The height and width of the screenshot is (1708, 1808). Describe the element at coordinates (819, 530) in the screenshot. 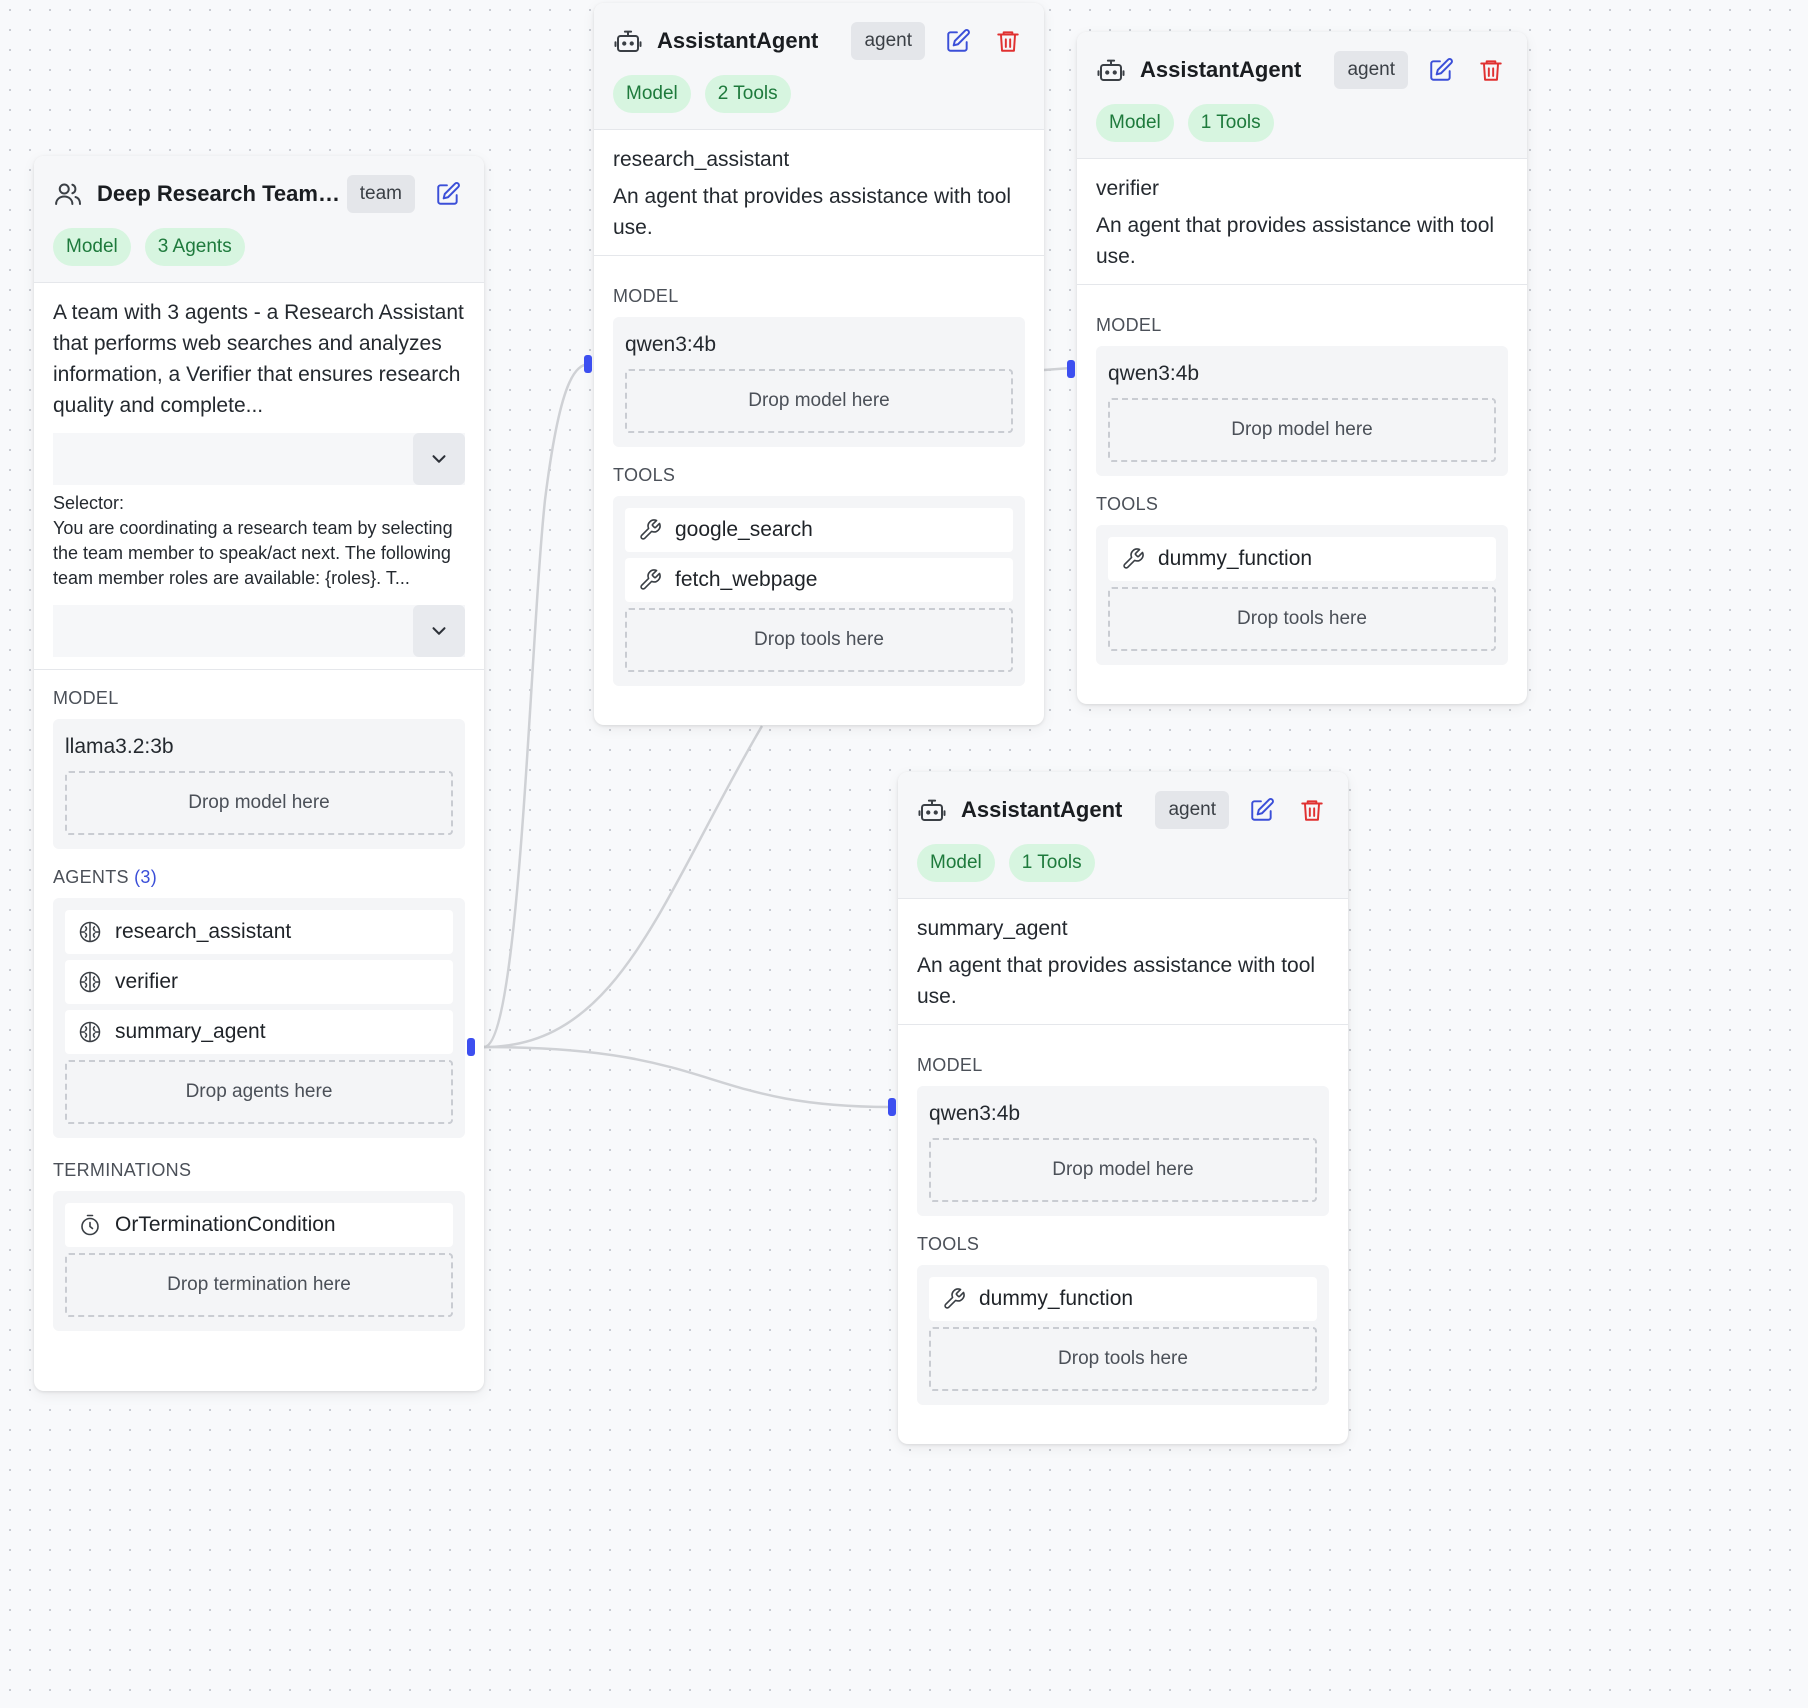

I see `tool-item: google_search` at that location.